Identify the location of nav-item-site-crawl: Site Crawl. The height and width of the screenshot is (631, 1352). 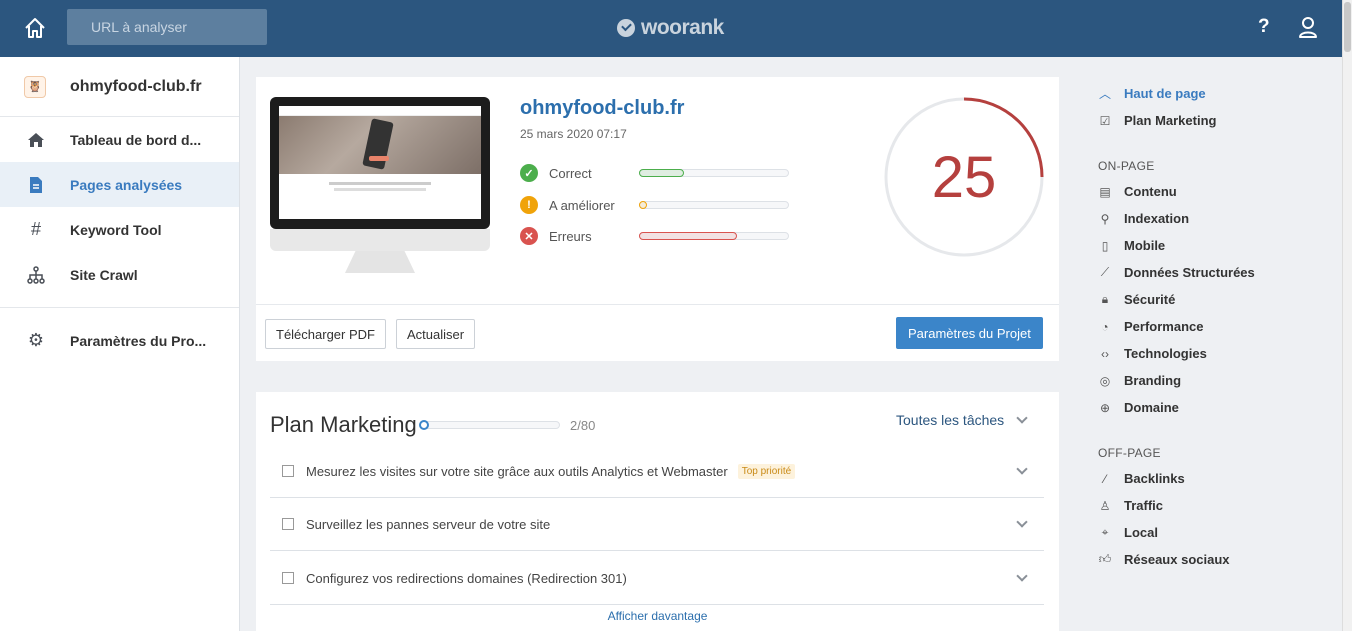
(119, 274).